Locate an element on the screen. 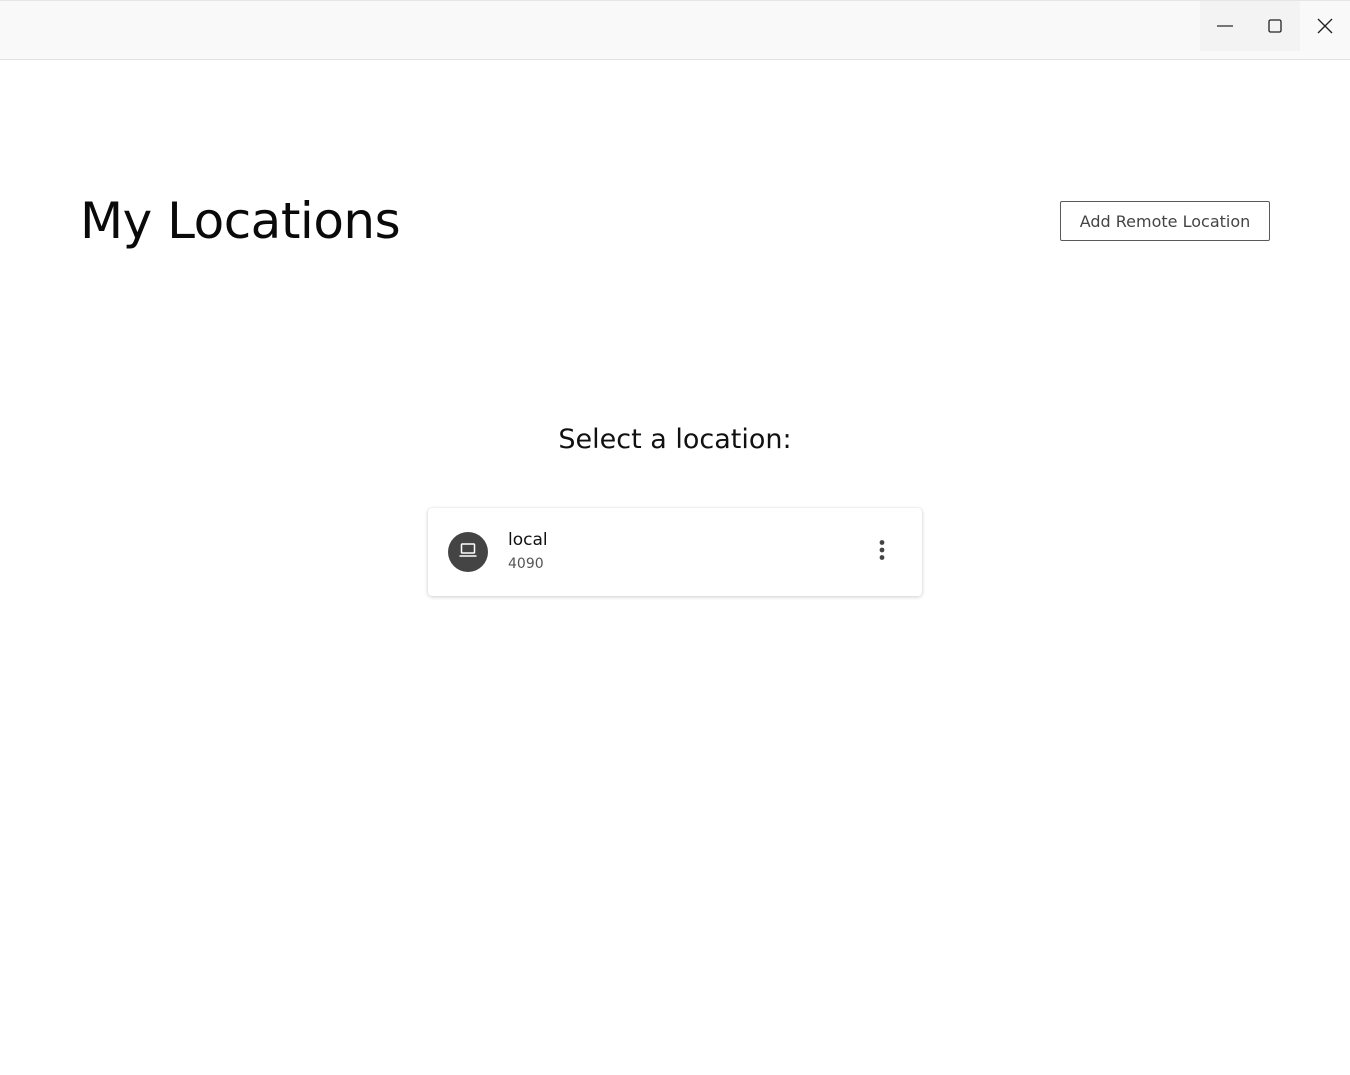 The image size is (1350, 1075). window-controls is located at coordinates (1275, 26).